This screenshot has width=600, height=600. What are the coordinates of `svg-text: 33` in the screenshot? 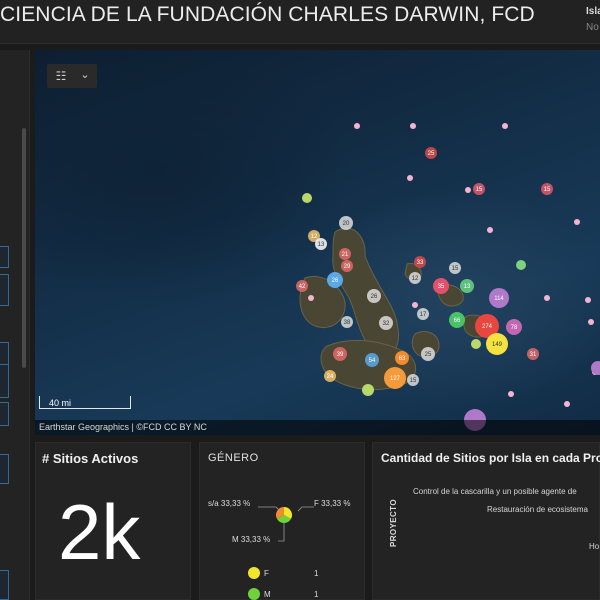 It's located at (420, 263).